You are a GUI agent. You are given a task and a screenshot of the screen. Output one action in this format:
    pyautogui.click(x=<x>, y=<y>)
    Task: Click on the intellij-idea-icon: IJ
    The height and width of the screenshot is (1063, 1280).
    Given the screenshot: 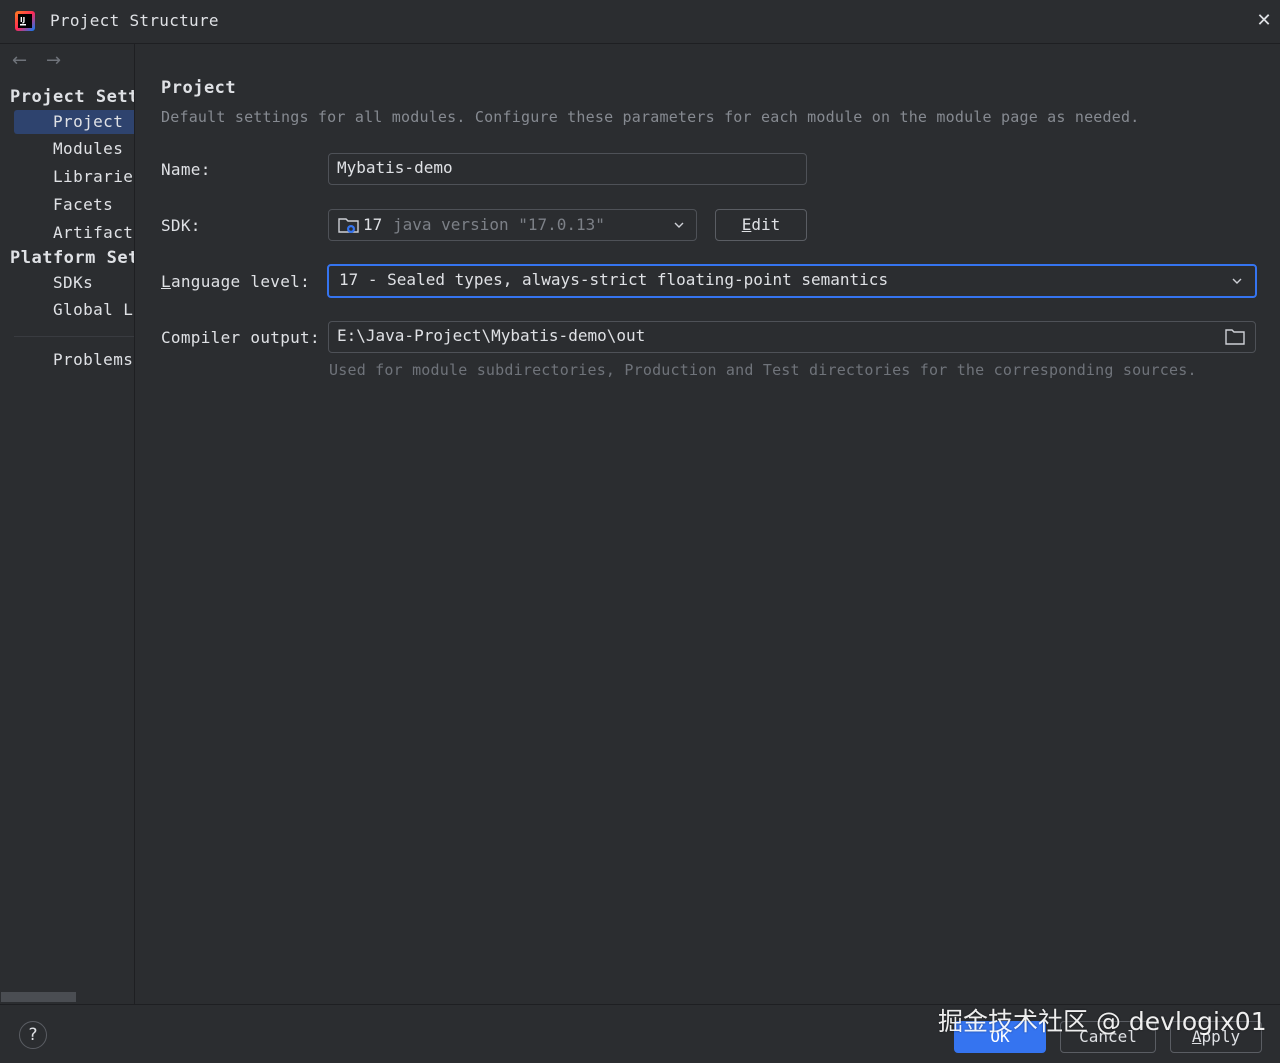 What is the action you would take?
    pyautogui.click(x=25, y=21)
    